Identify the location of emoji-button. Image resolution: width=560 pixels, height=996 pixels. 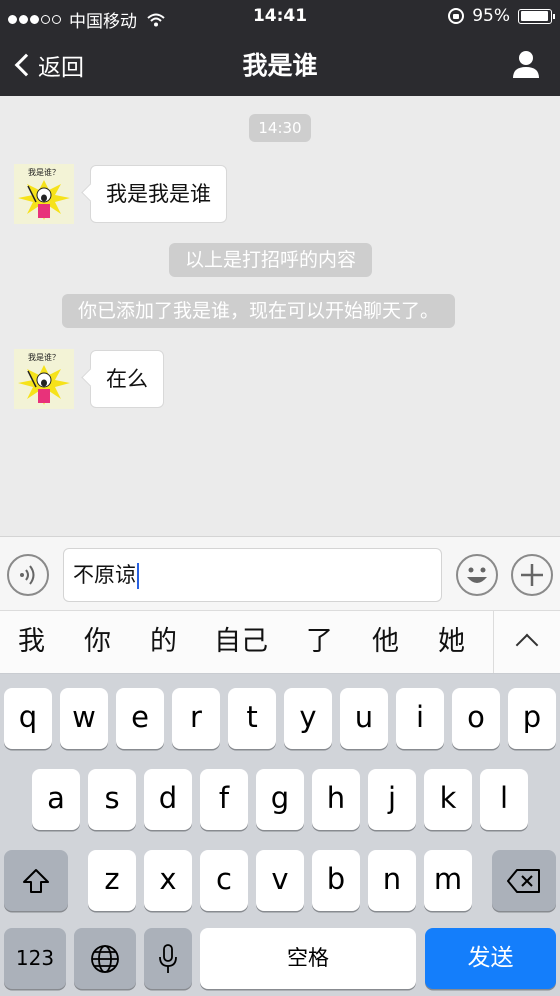
(477, 575).